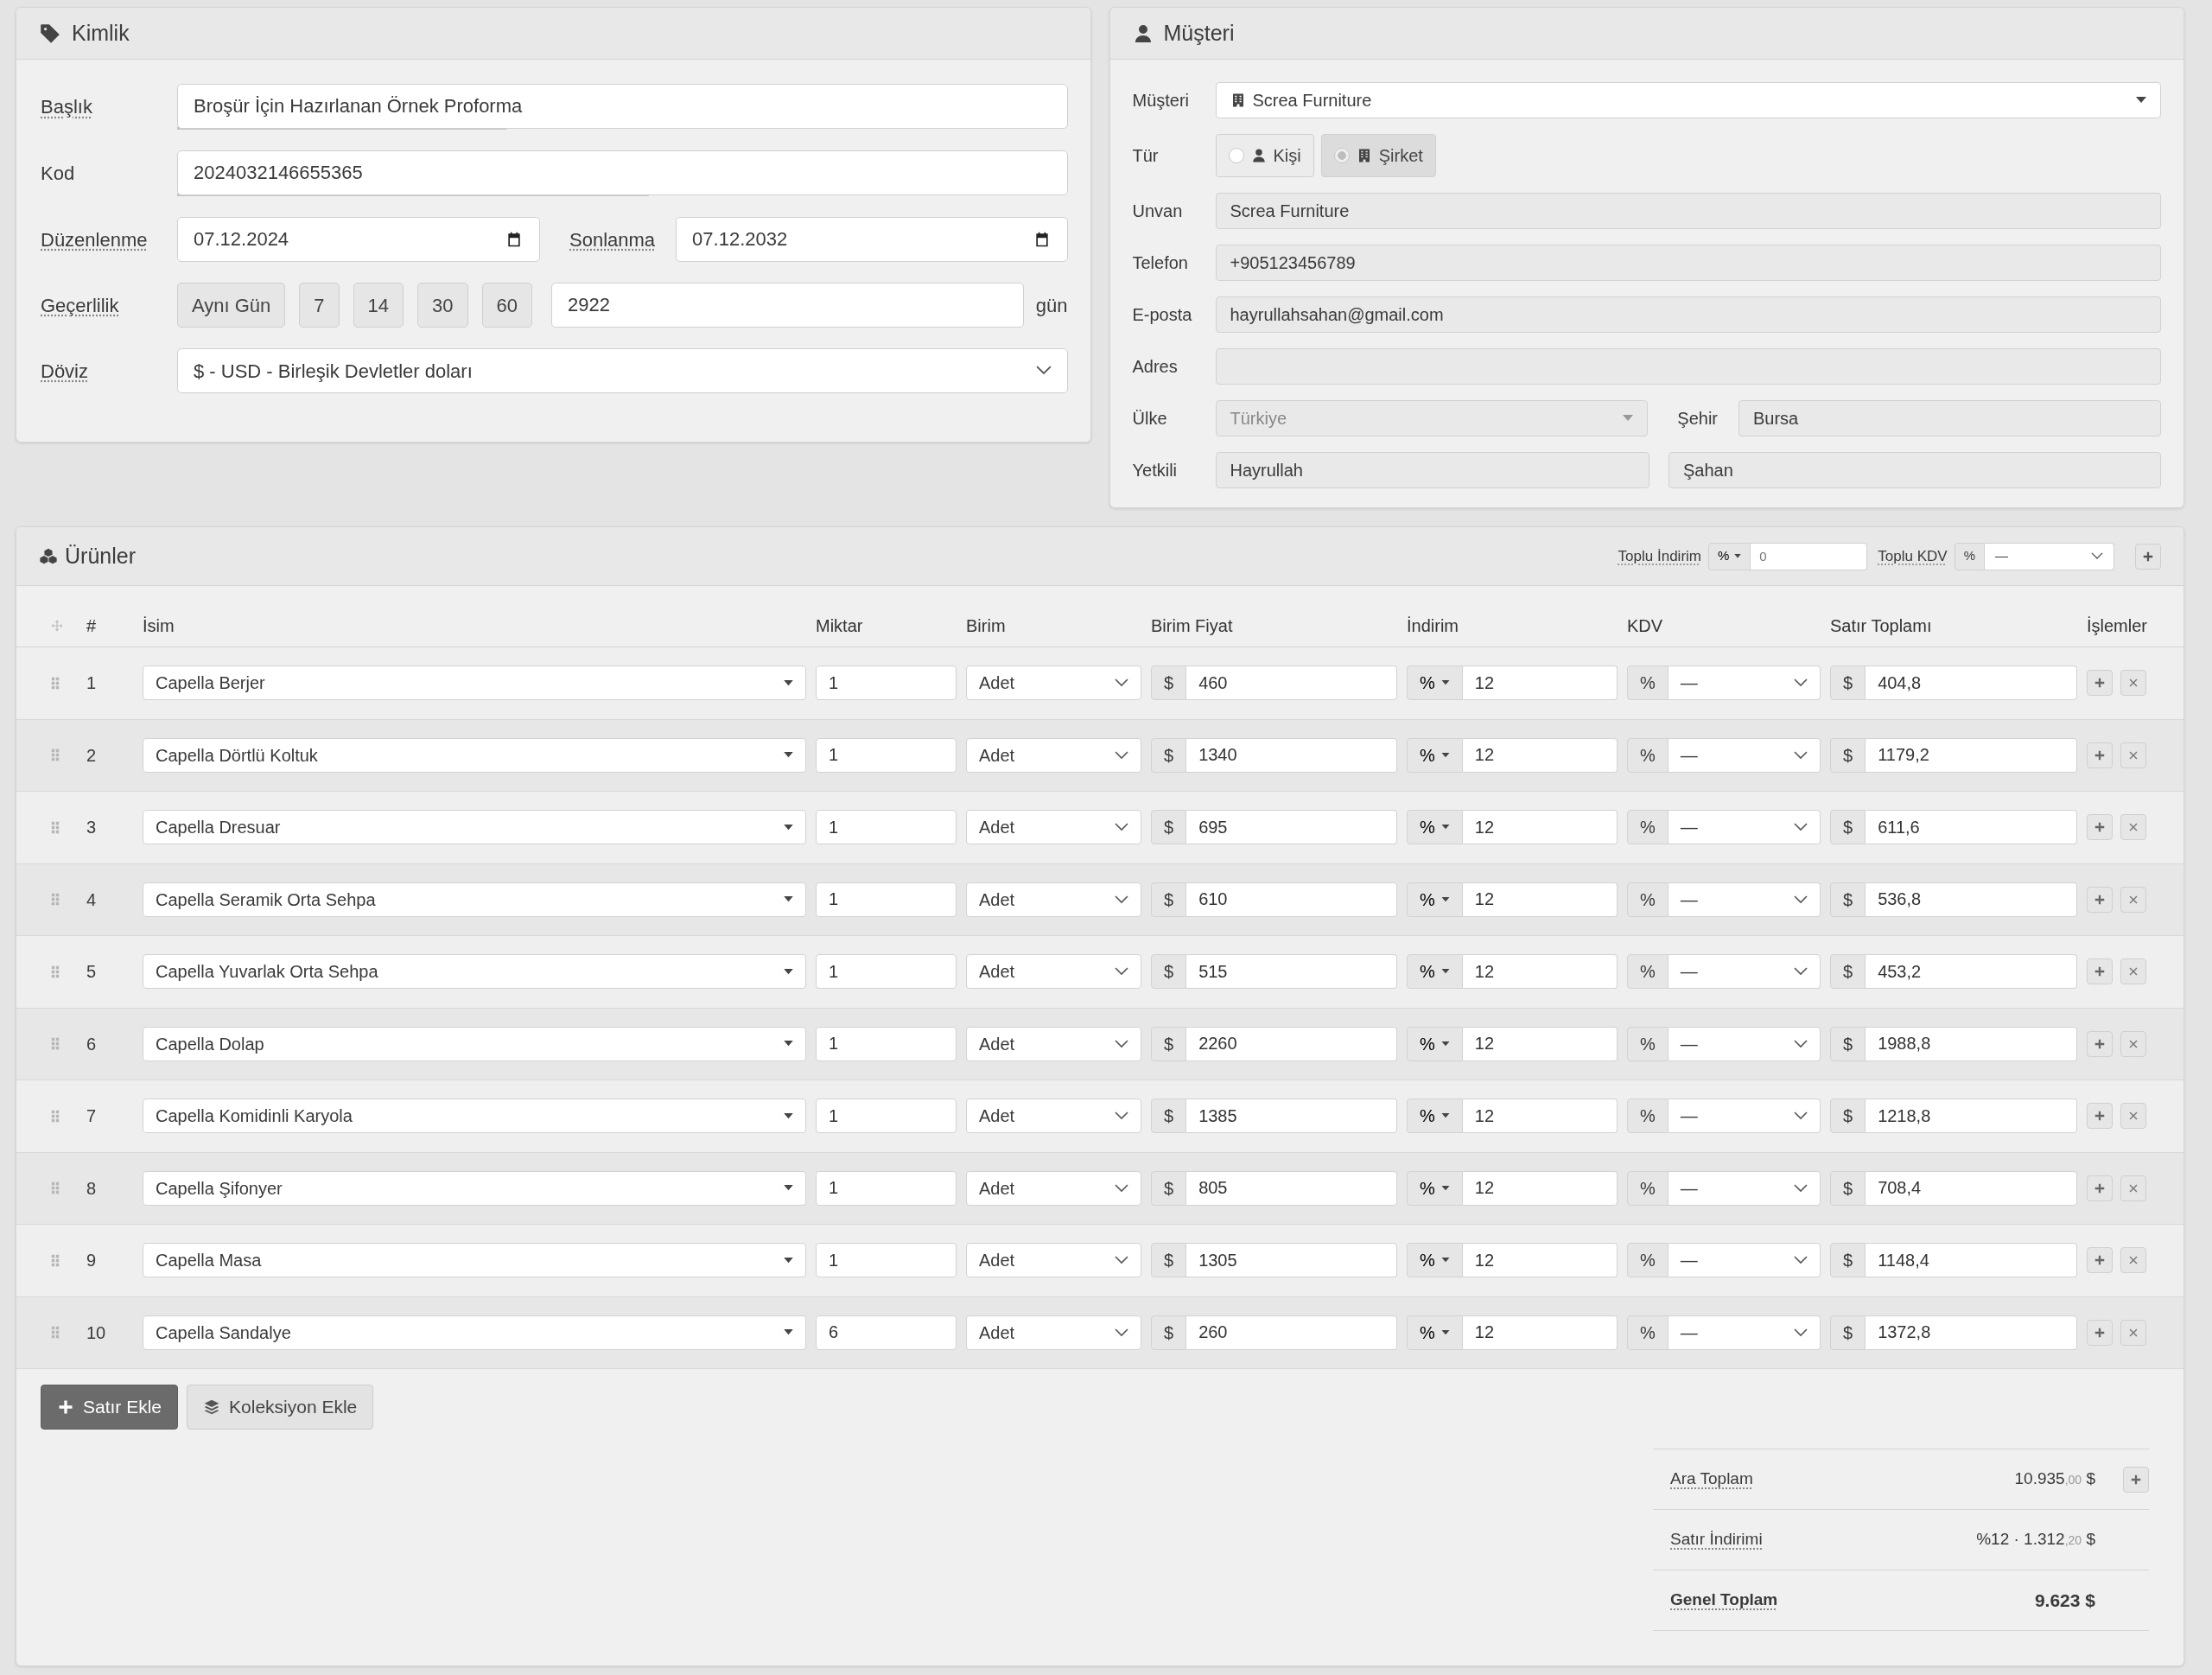 The width and height of the screenshot is (2212, 1675). What do you see at coordinates (872, 239) in the screenshot?
I see `date-input: 07.12.2032` at bounding box center [872, 239].